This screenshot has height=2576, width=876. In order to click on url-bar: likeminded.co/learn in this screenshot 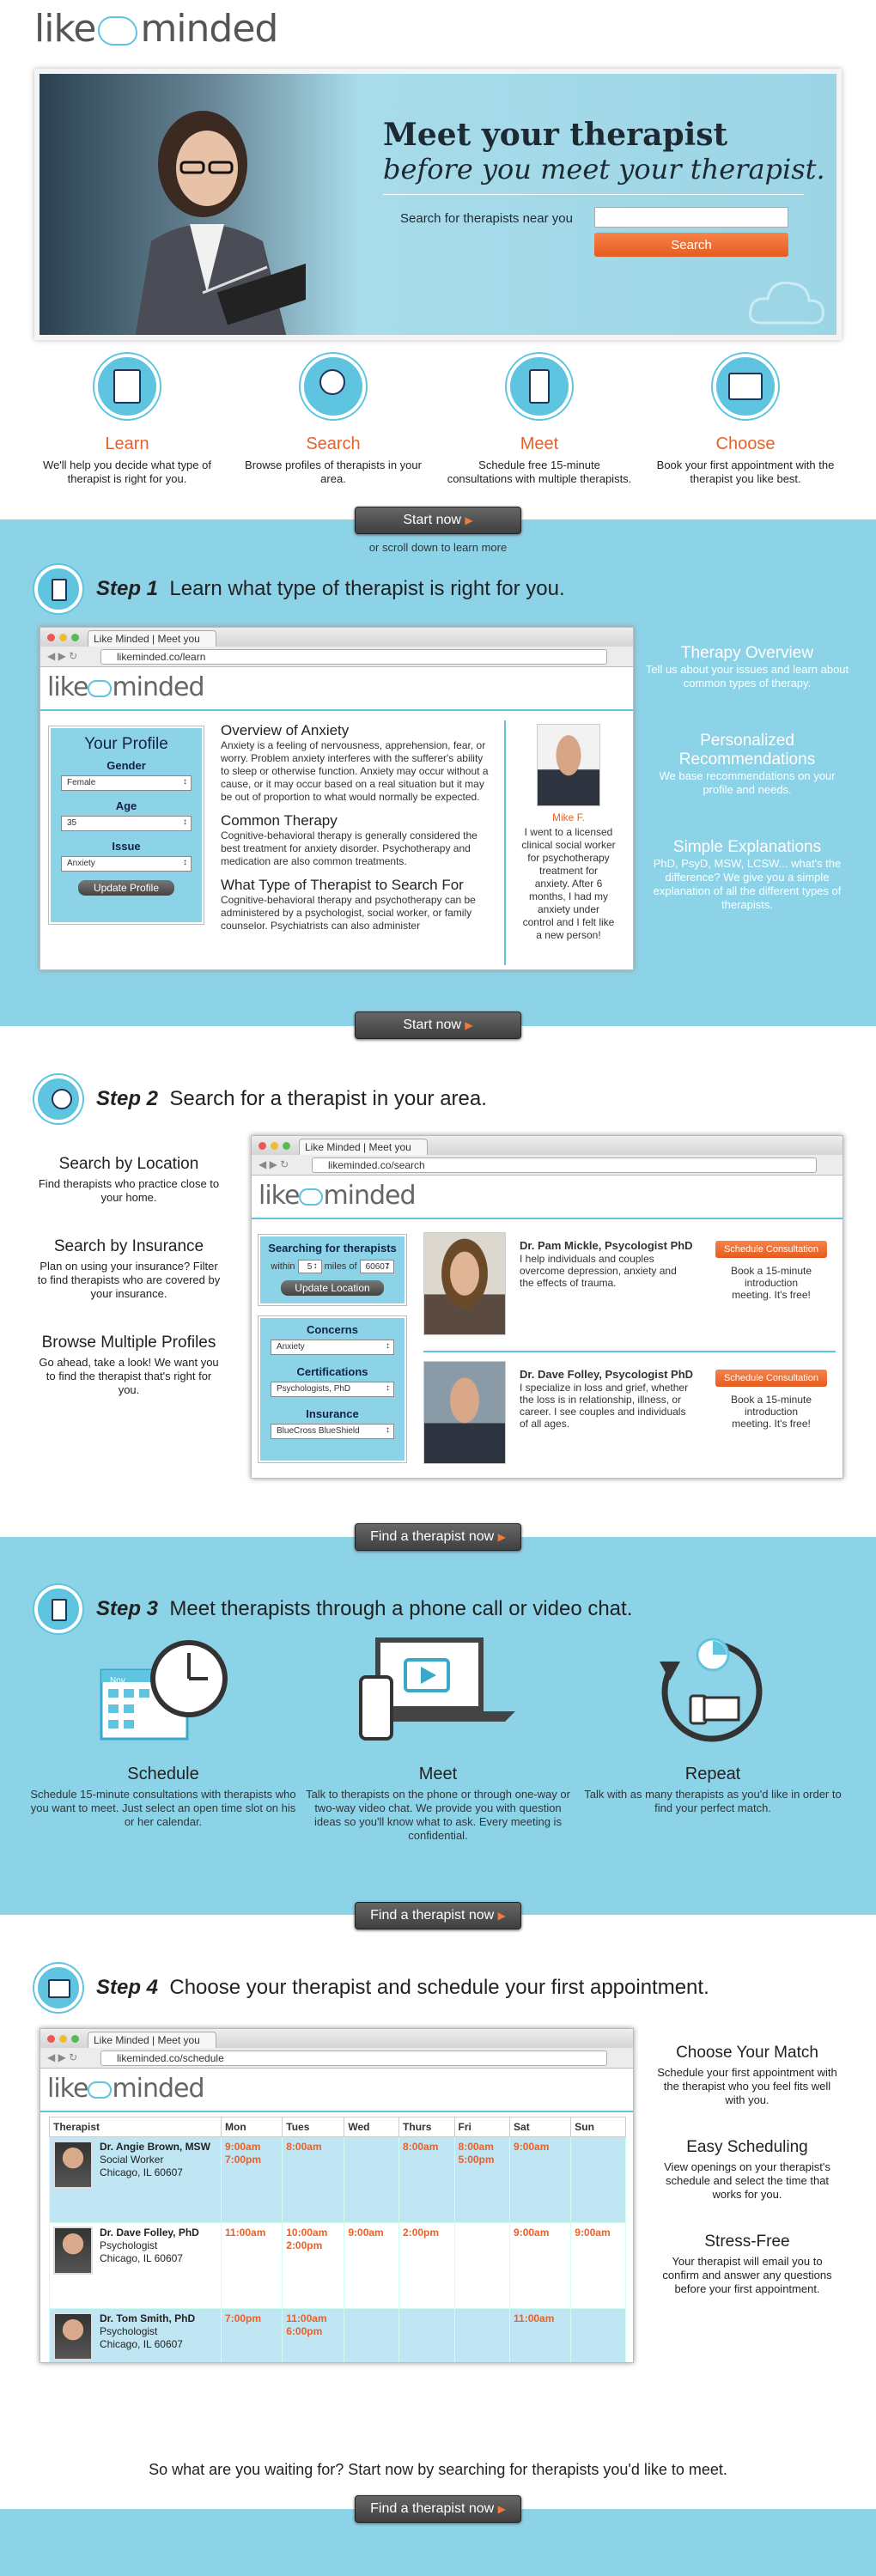, I will do `click(353, 657)`.